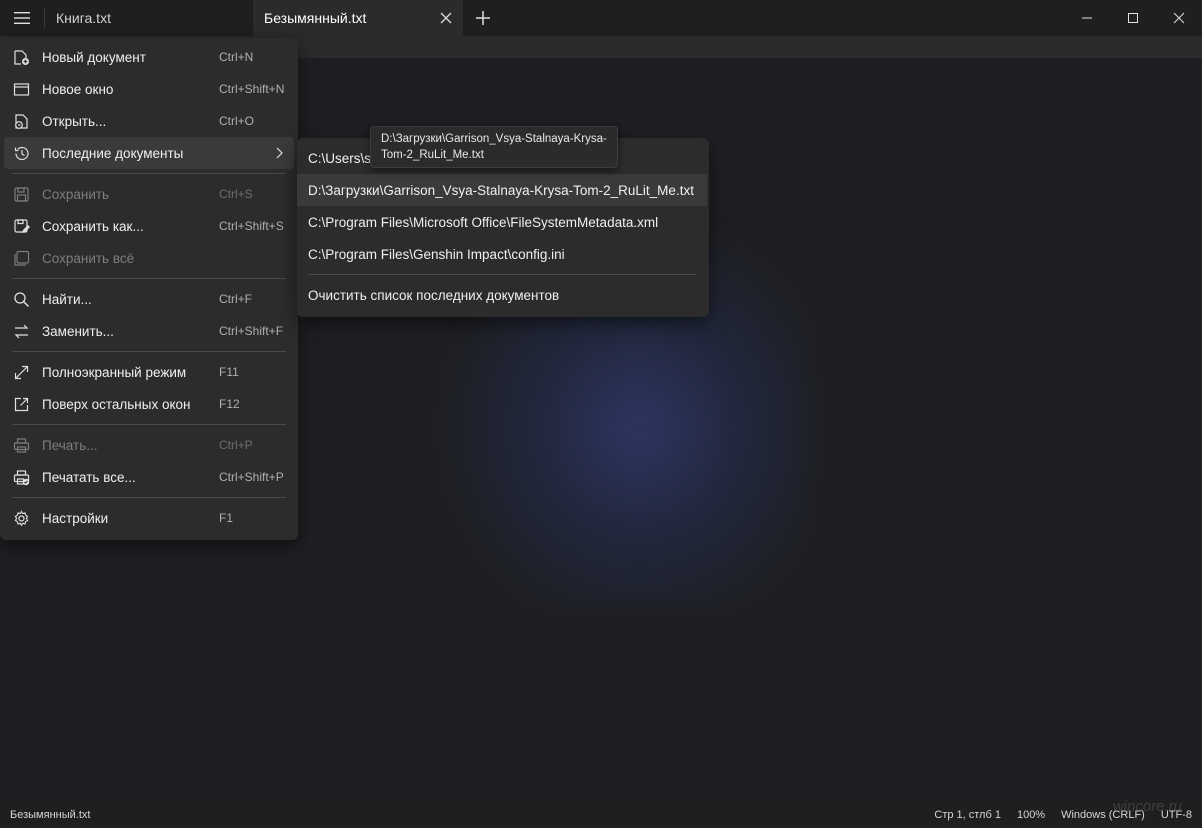 The width and height of the screenshot is (1202, 828). I want to click on menu-item-shortcut: Ctrl+Shift+F, so click(251, 331).